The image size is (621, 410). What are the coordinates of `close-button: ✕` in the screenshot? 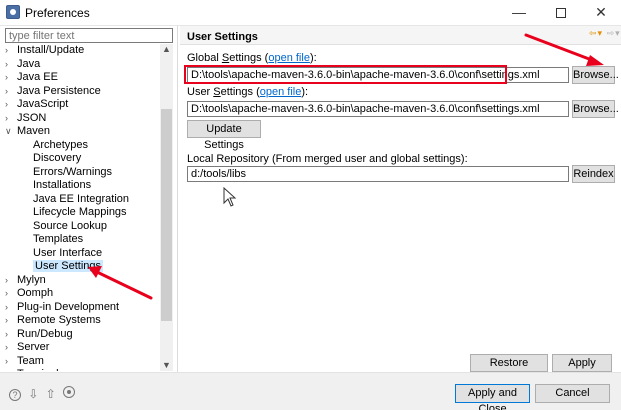 It's located at (601, 13).